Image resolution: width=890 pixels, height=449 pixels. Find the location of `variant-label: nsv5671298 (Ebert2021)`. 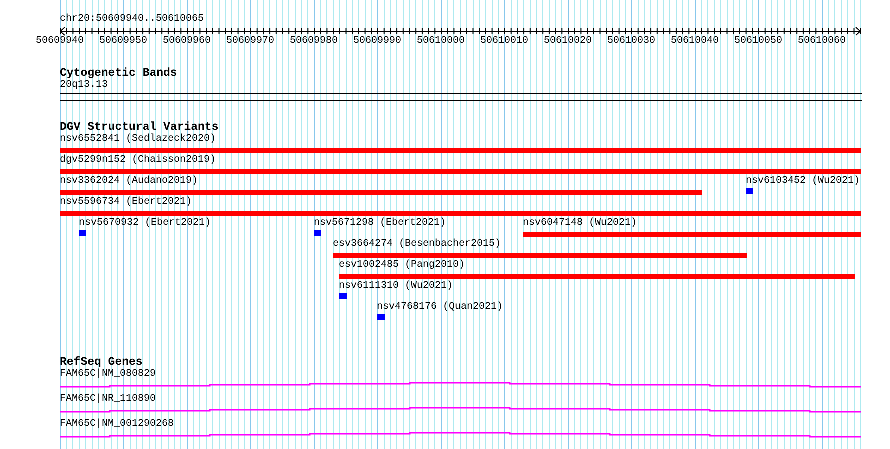

variant-label: nsv5671298 (Ebert2021) is located at coordinates (380, 224).